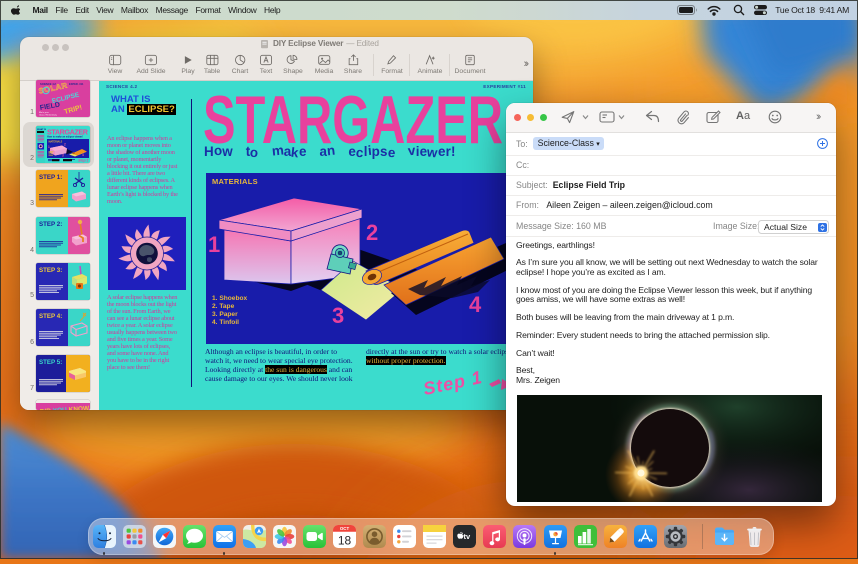  What do you see at coordinates (42, 129) in the screenshot?
I see `svg-text: WHAT IS` at bounding box center [42, 129].